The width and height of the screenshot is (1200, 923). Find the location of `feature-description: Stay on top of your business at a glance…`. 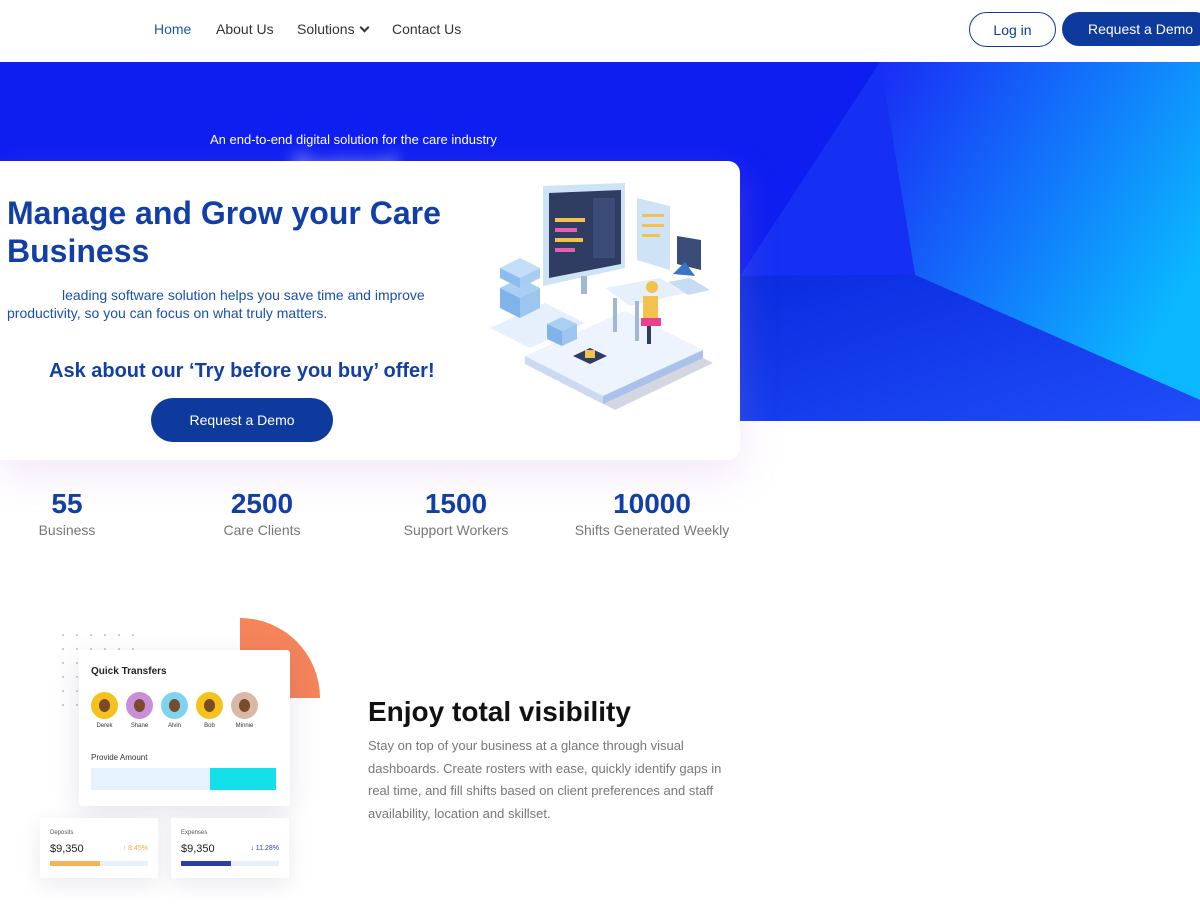

feature-description: Stay on top of your business at a glance… is located at coordinates (545, 779).